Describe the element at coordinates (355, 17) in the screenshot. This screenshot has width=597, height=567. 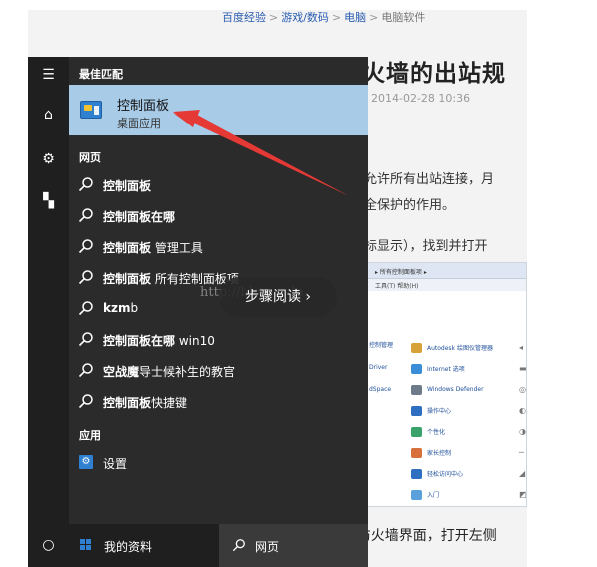
I see `breadcrumb-item-computer: 电脑` at that location.